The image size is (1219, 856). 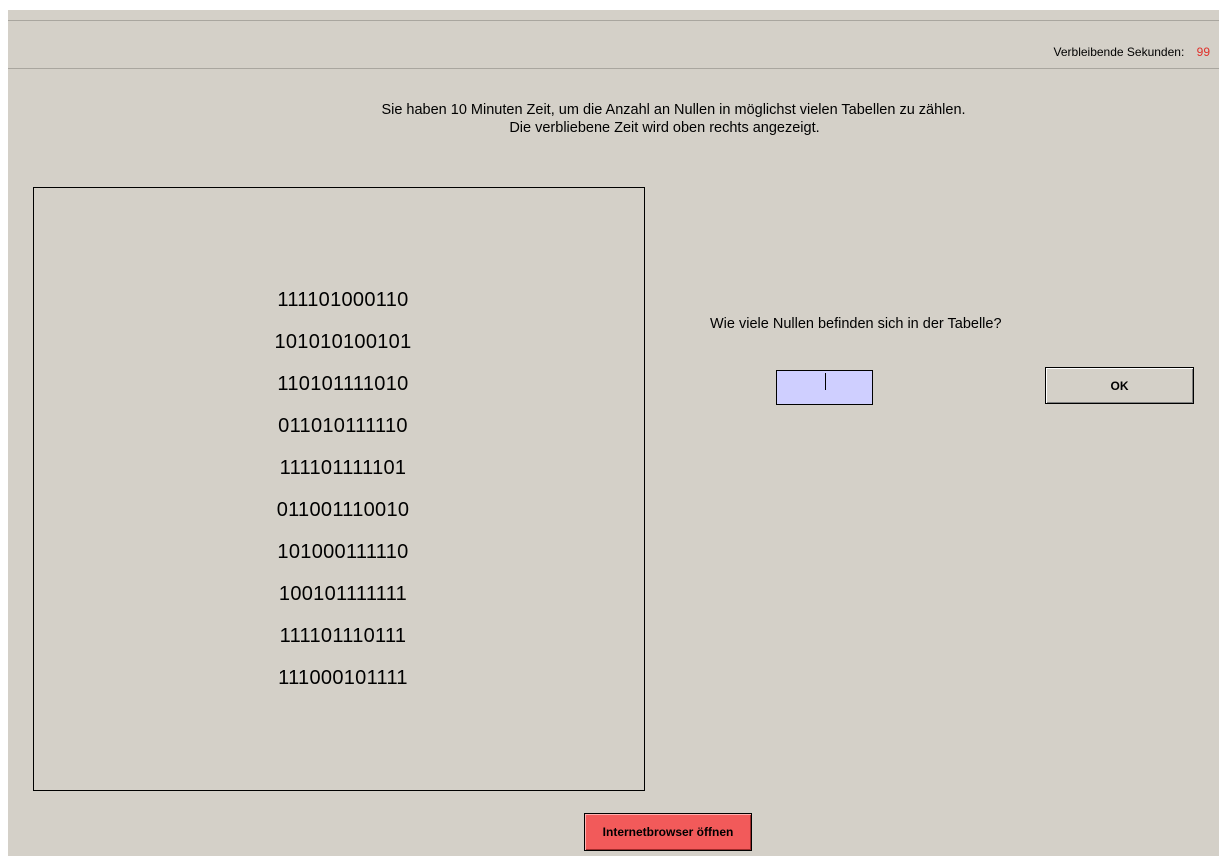 What do you see at coordinates (1119, 385) in the screenshot?
I see `ok-button: OK` at bounding box center [1119, 385].